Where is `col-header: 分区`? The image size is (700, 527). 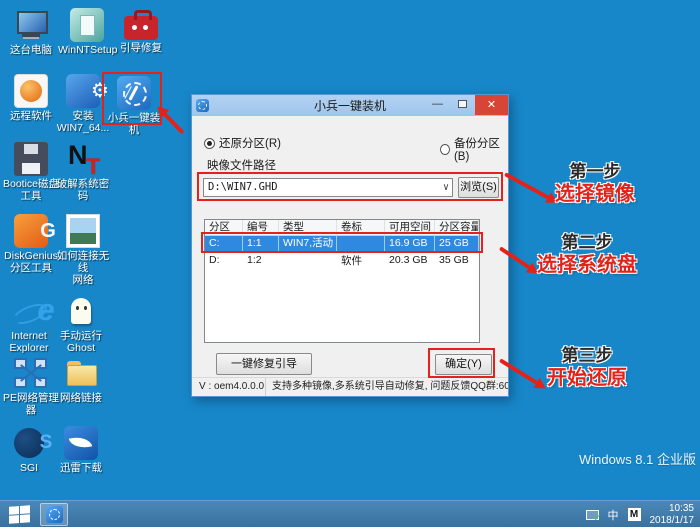
col-header: 分区 is located at coordinates (224, 227).